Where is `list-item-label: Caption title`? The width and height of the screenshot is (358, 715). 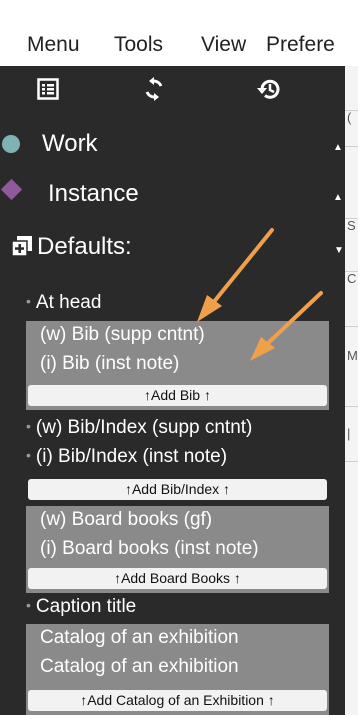 list-item-label: Caption title is located at coordinates (86, 606).